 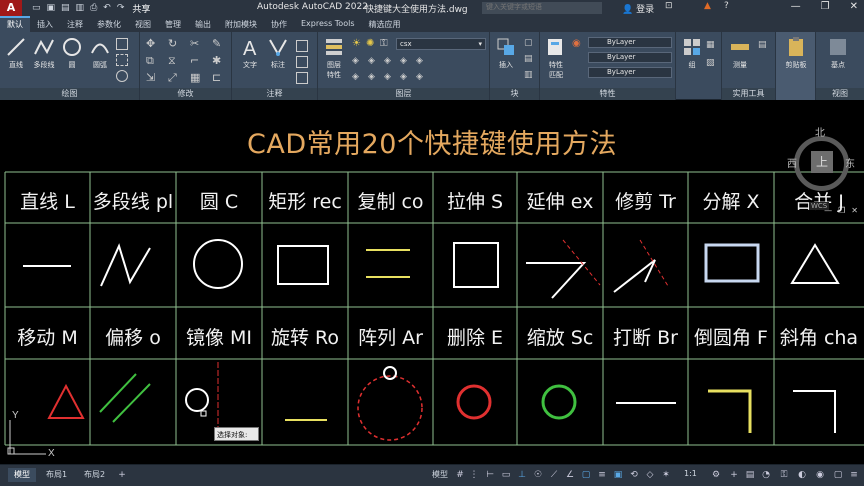 I want to click on saveas-icon: ▥, so click(x=80, y=8).